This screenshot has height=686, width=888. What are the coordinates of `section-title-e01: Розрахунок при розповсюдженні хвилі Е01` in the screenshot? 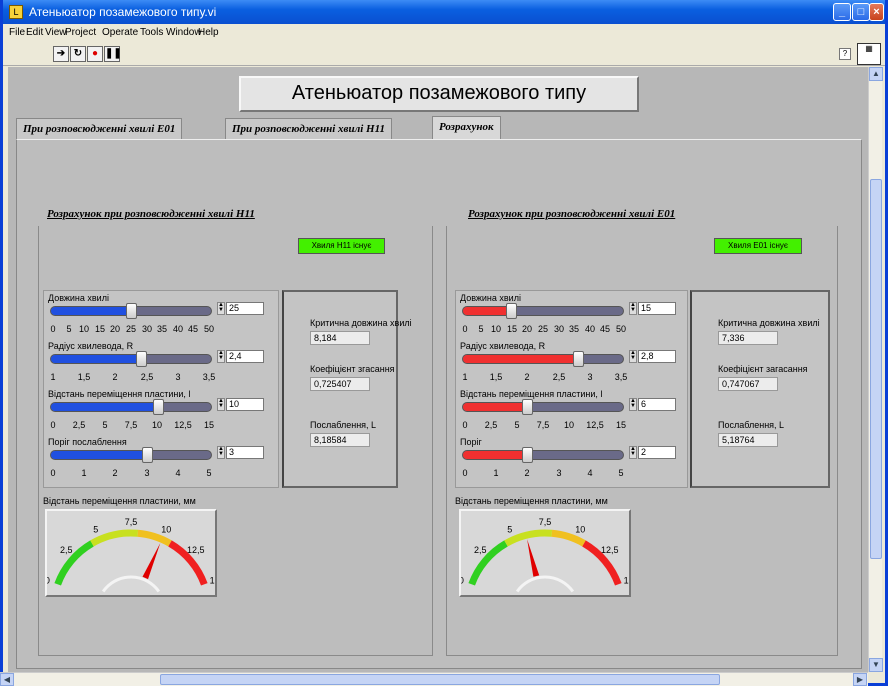 It's located at (572, 214).